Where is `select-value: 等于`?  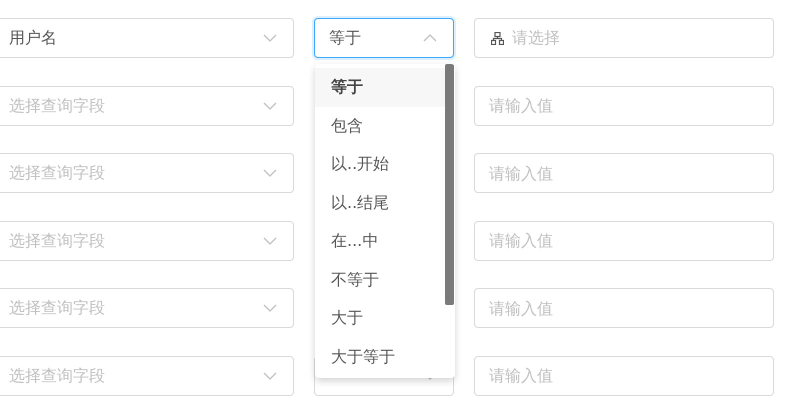
select-value: 等于 is located at coordinates (345, 38).